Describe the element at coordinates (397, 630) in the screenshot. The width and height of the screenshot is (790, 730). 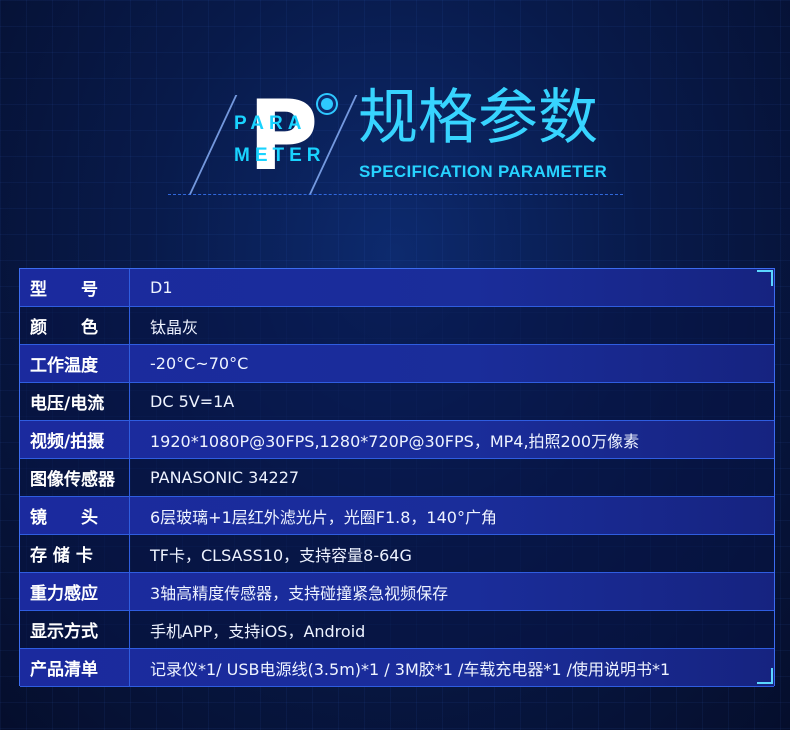
I see `table-row: 显示方式 手机APP，支持iOS，Android` at that location.